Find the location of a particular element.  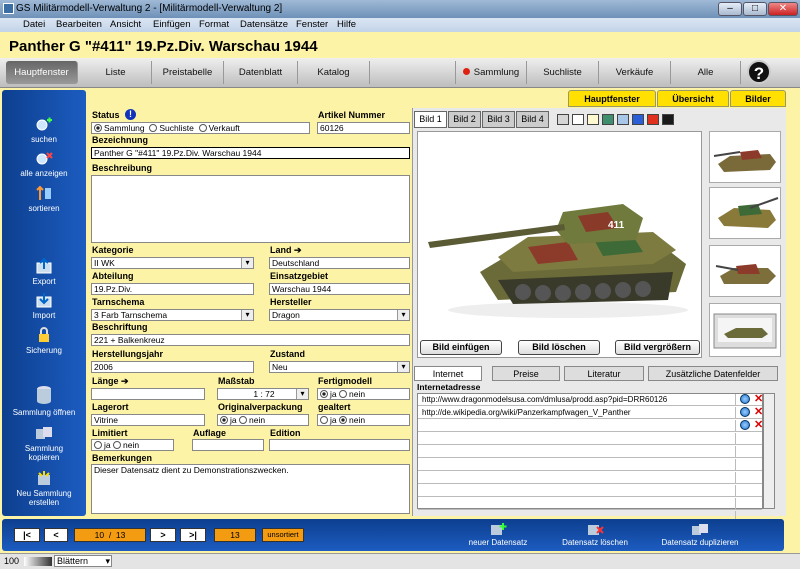

tab-internet: Internet is located at coordinates (448, 373).